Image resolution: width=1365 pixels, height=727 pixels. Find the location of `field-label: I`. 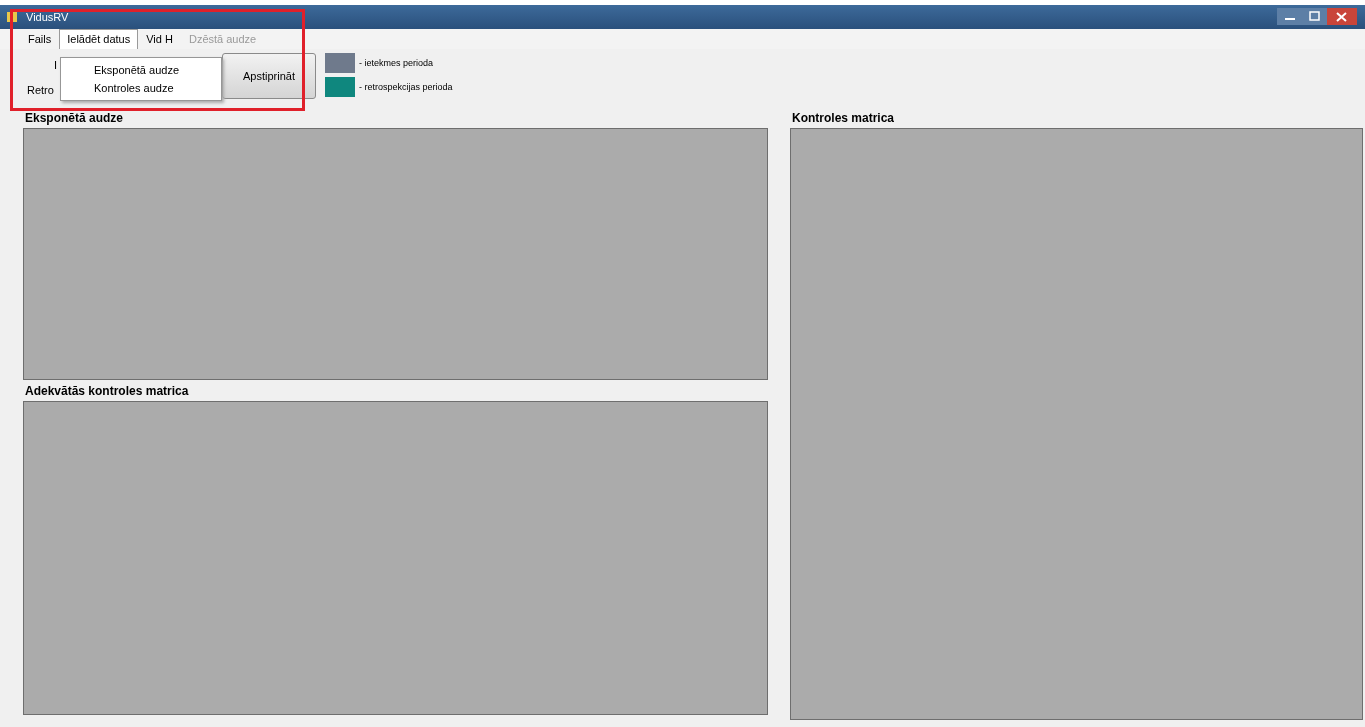

field-label: I is located at coordinates (56, 65).